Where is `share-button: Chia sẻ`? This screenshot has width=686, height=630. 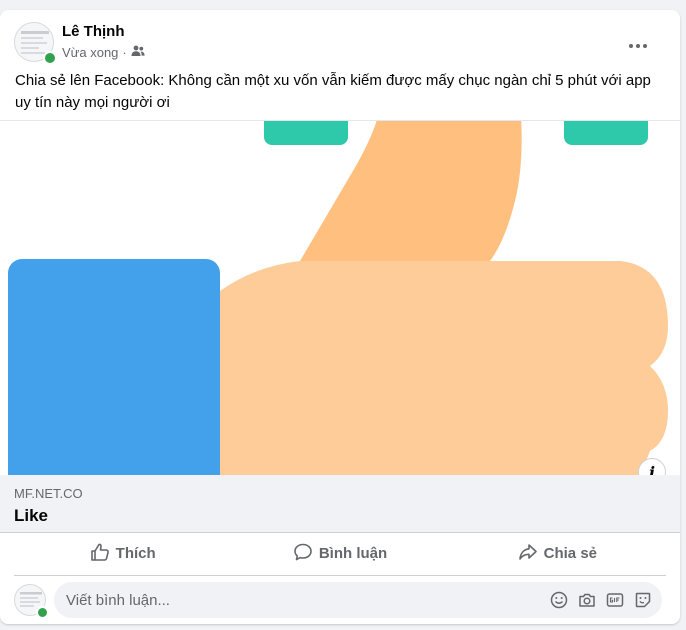 share-button: Chia sẻ is located at coordinates (557, 553).